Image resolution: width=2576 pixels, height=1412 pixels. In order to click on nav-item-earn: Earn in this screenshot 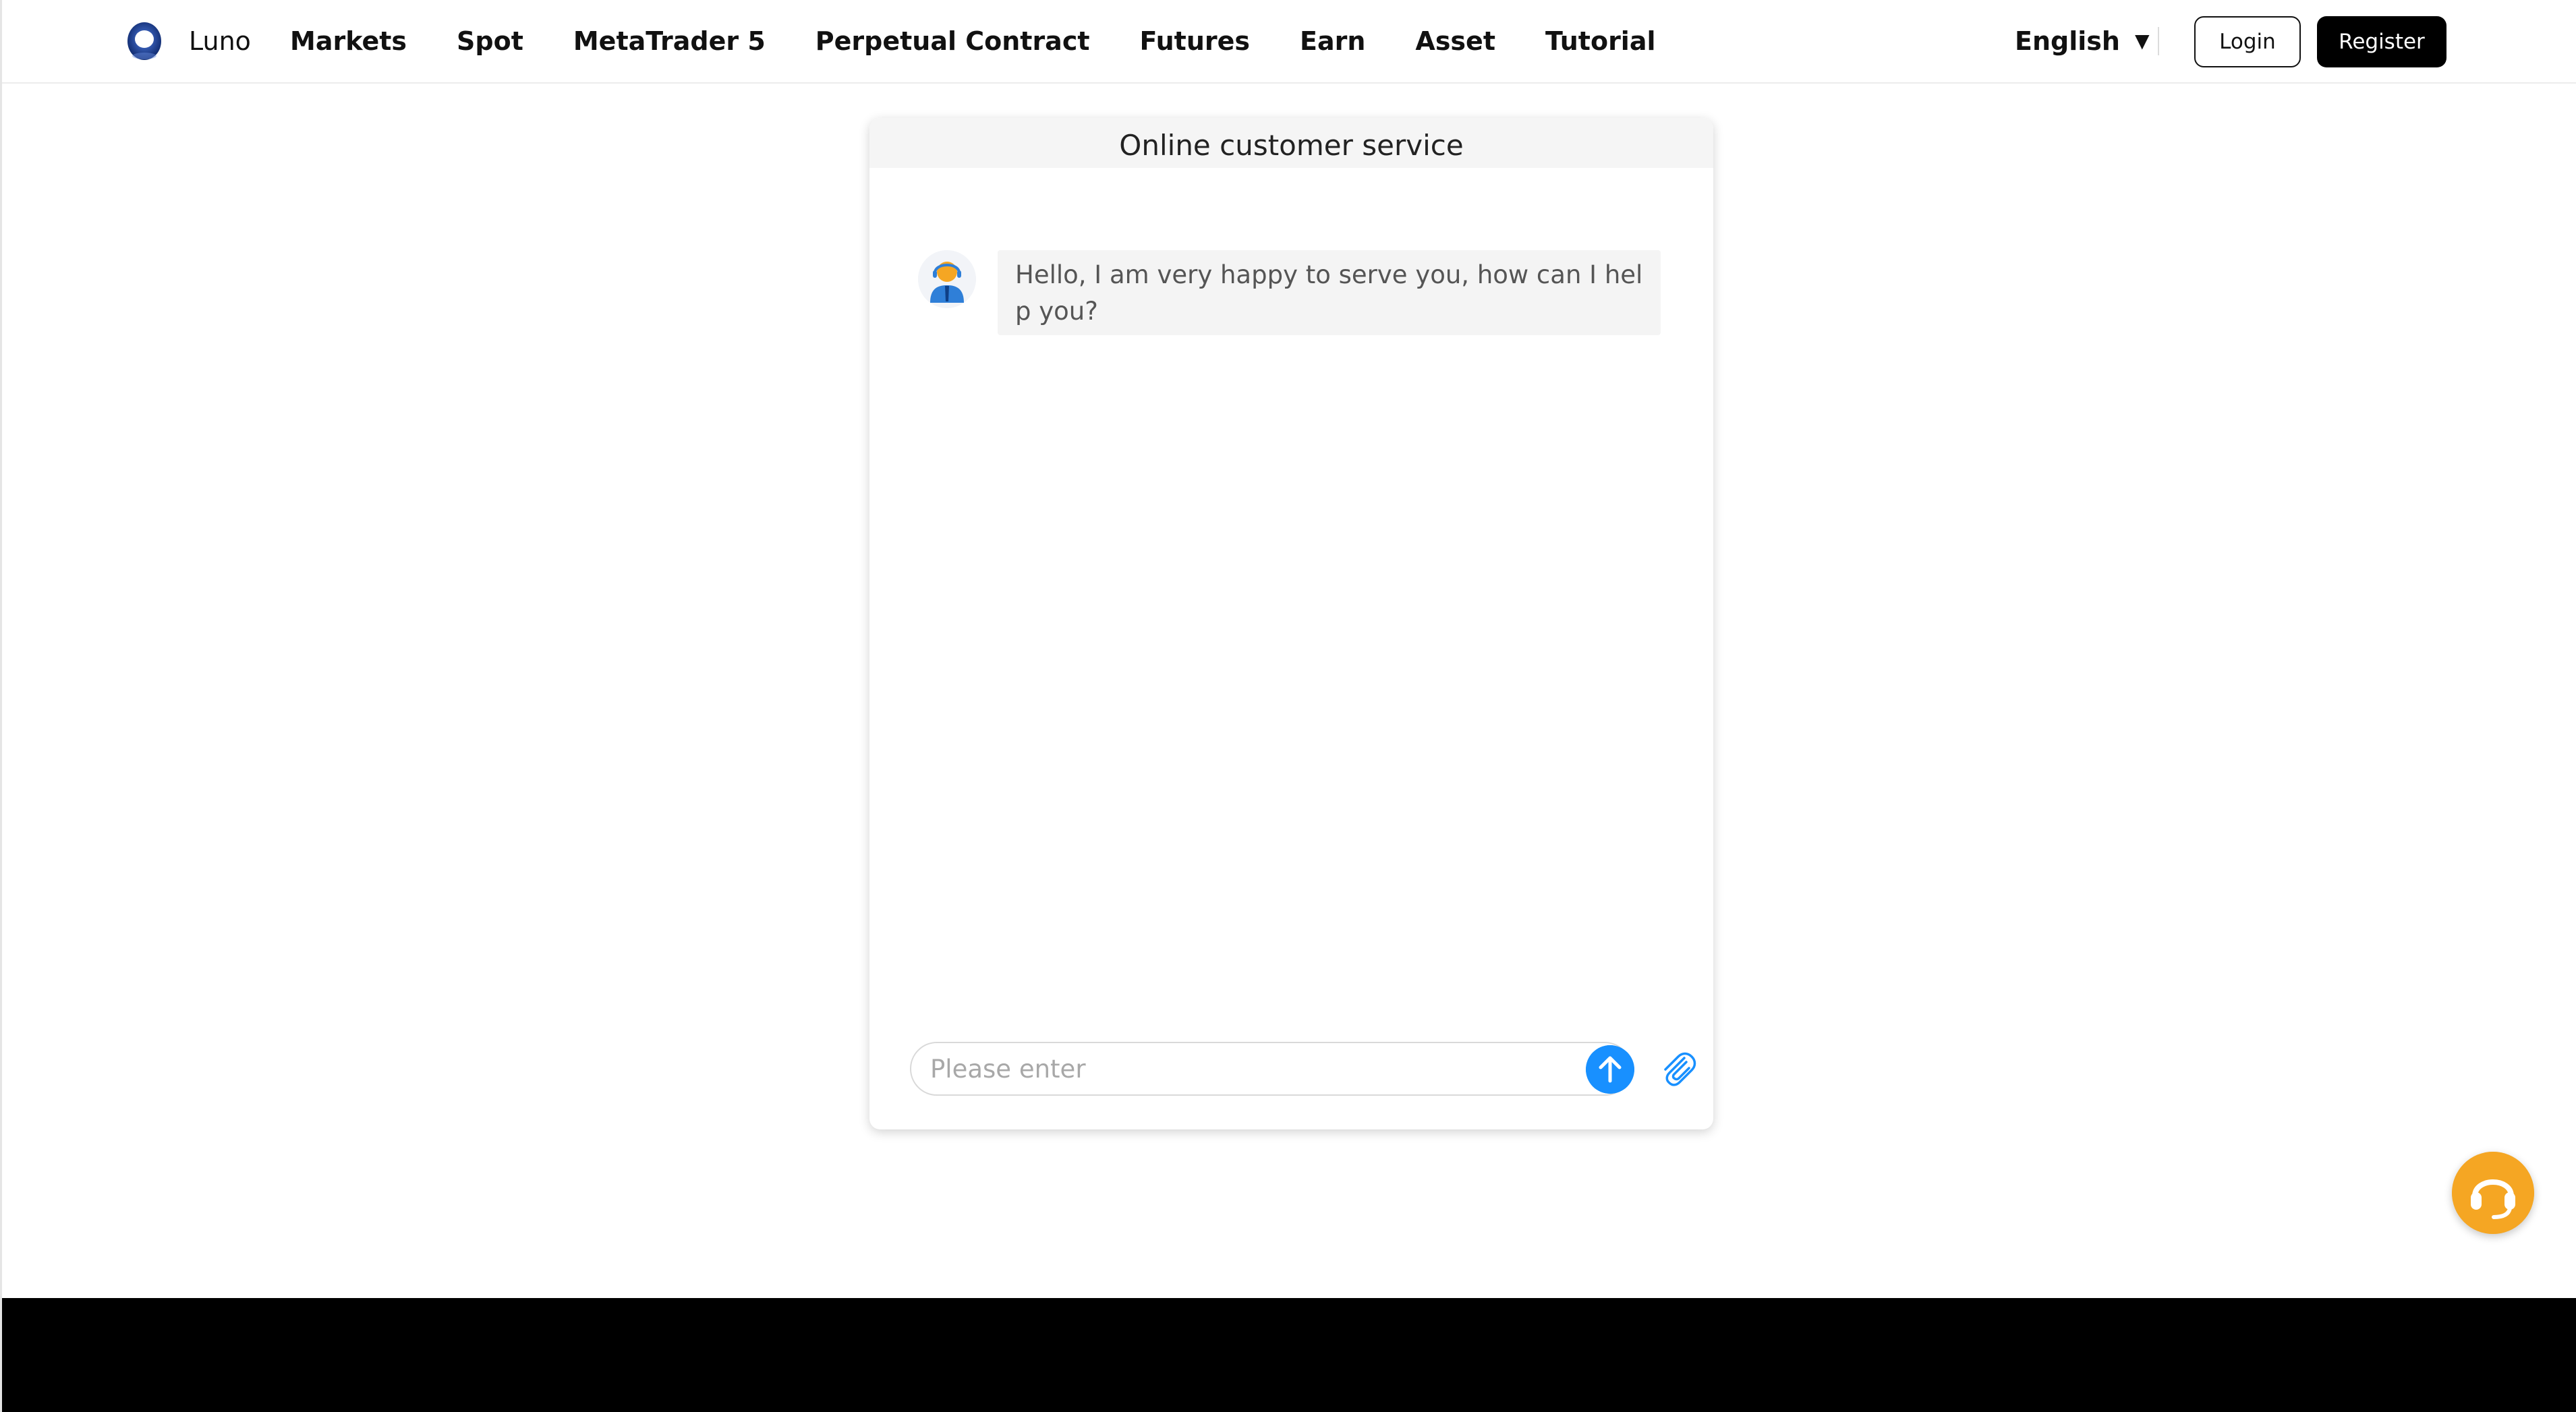, I will do `click(1332, 41)`.